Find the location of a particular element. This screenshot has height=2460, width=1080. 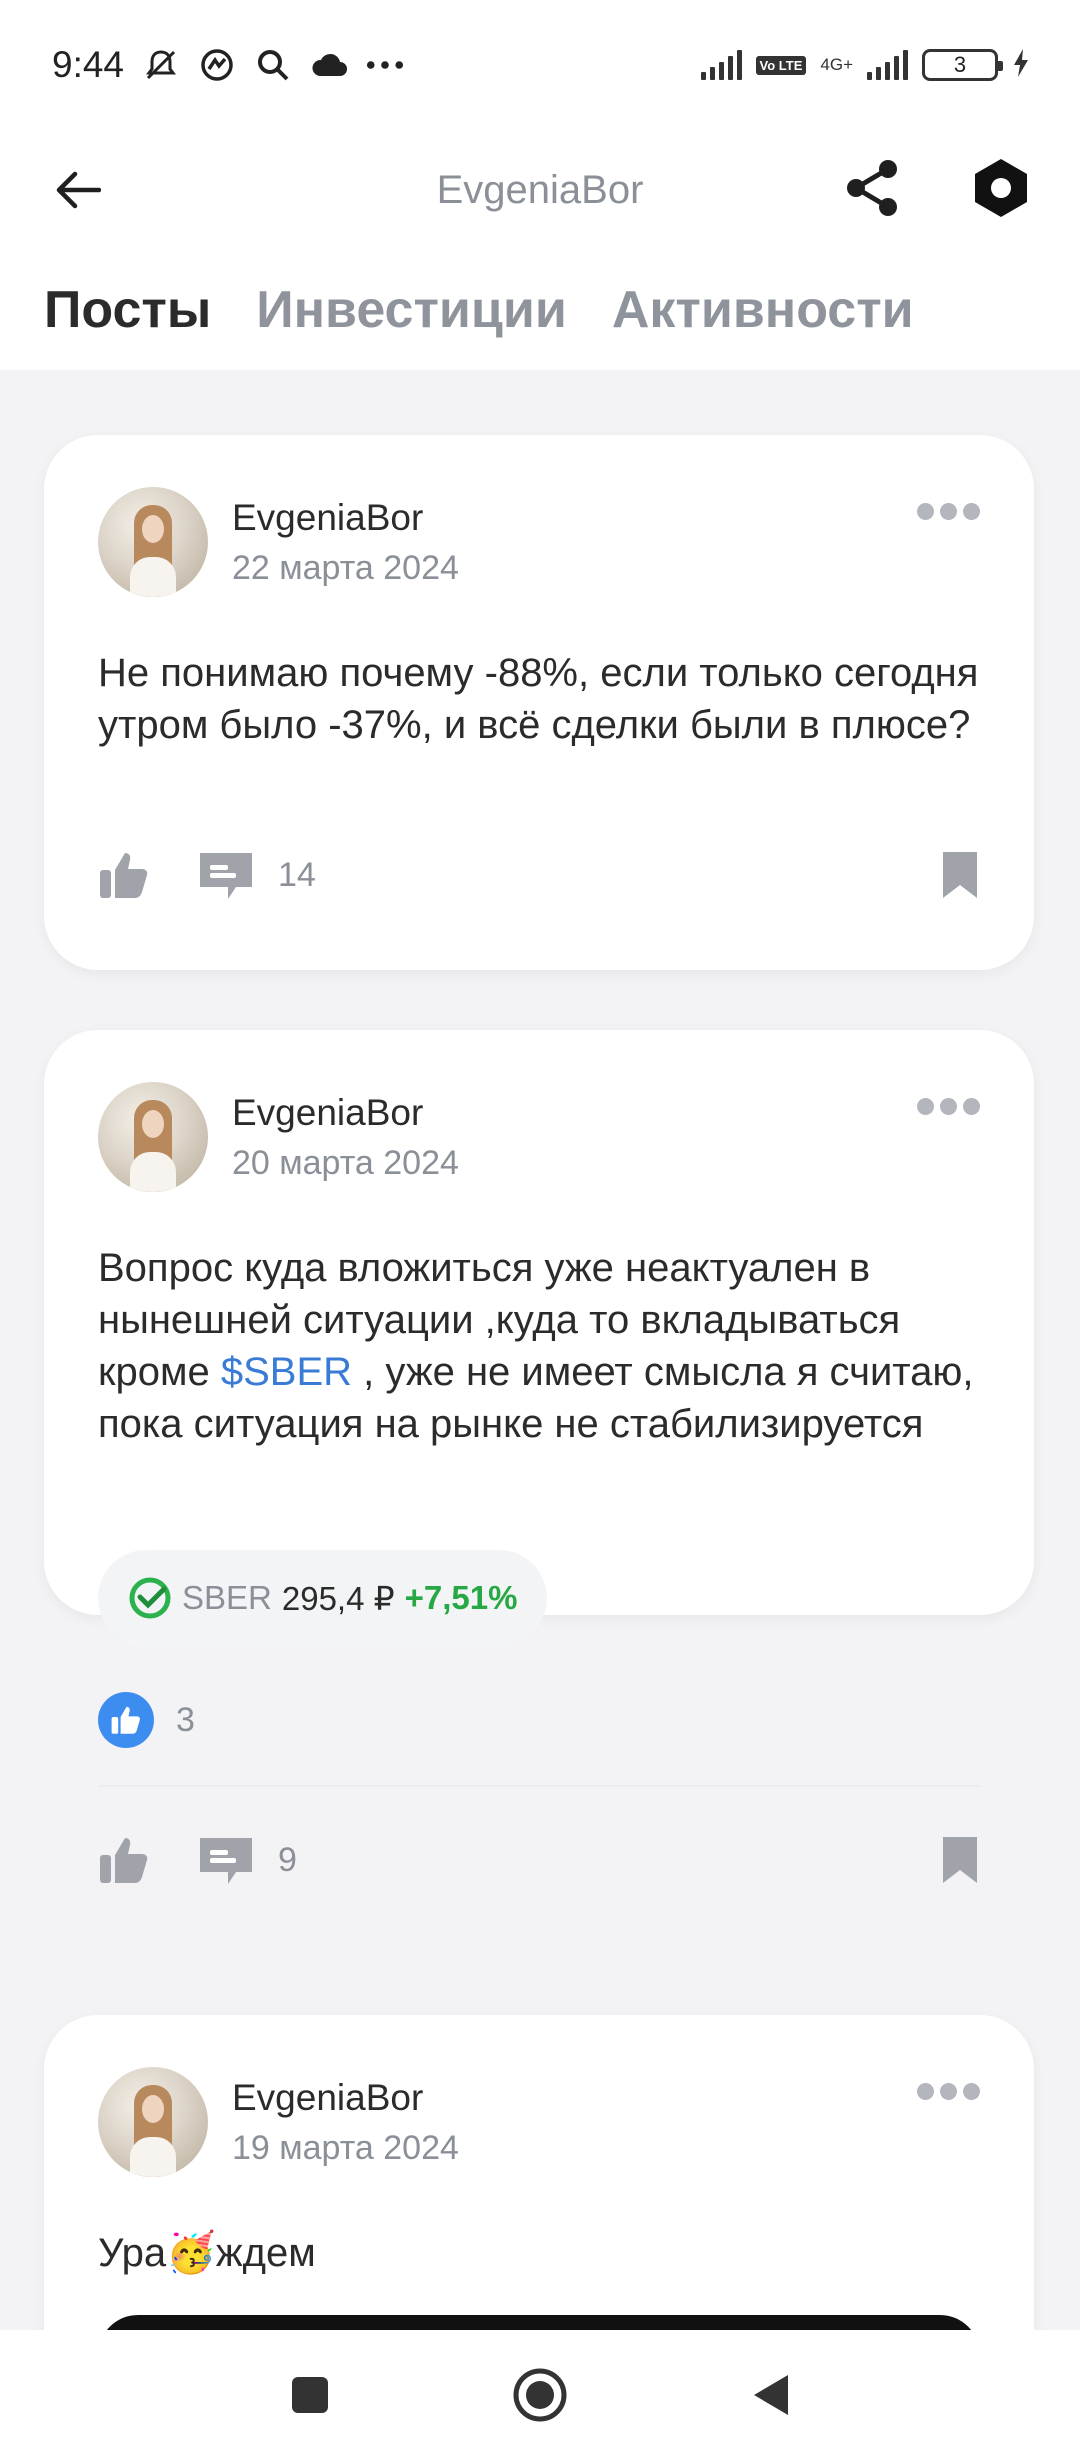

share-button is located at coordinates (872, 190).